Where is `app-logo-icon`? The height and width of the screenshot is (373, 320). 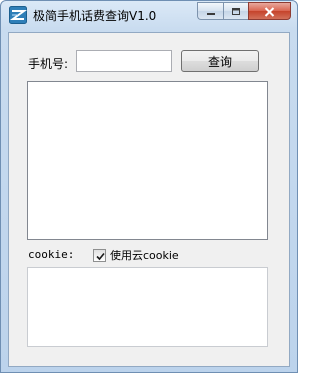
app-logo-icon is located at coordinates (18, 15).